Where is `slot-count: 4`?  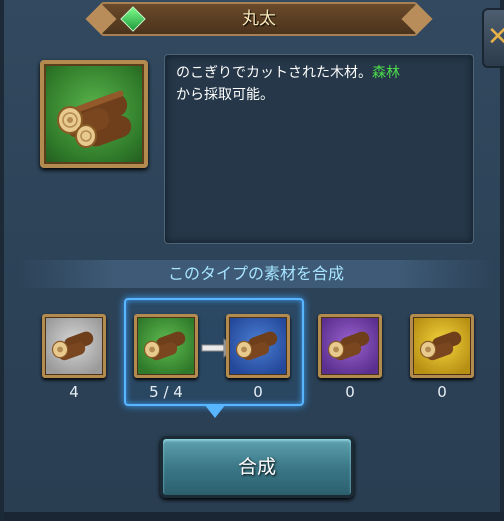 slot-count: 4 is located at coordinates (74, 392).